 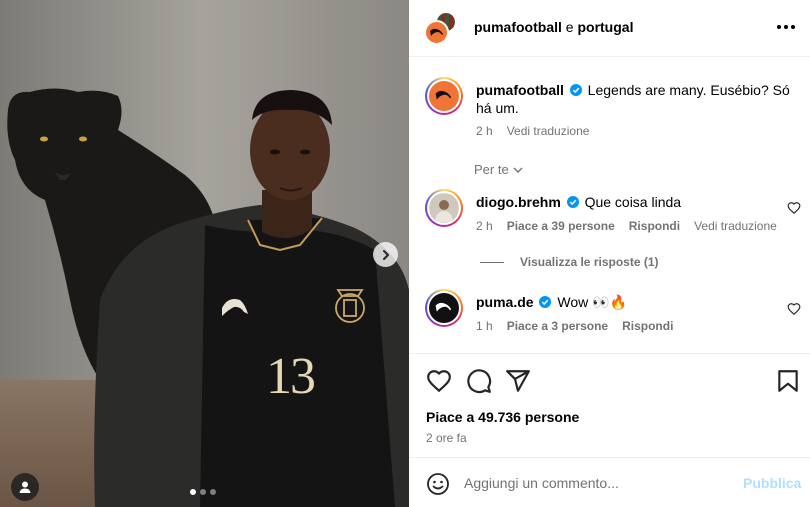 What do you see at coordinates (772, 483) in the screenshot?
I see `publish-button: Pubblica` at bounding box center [772, 483].